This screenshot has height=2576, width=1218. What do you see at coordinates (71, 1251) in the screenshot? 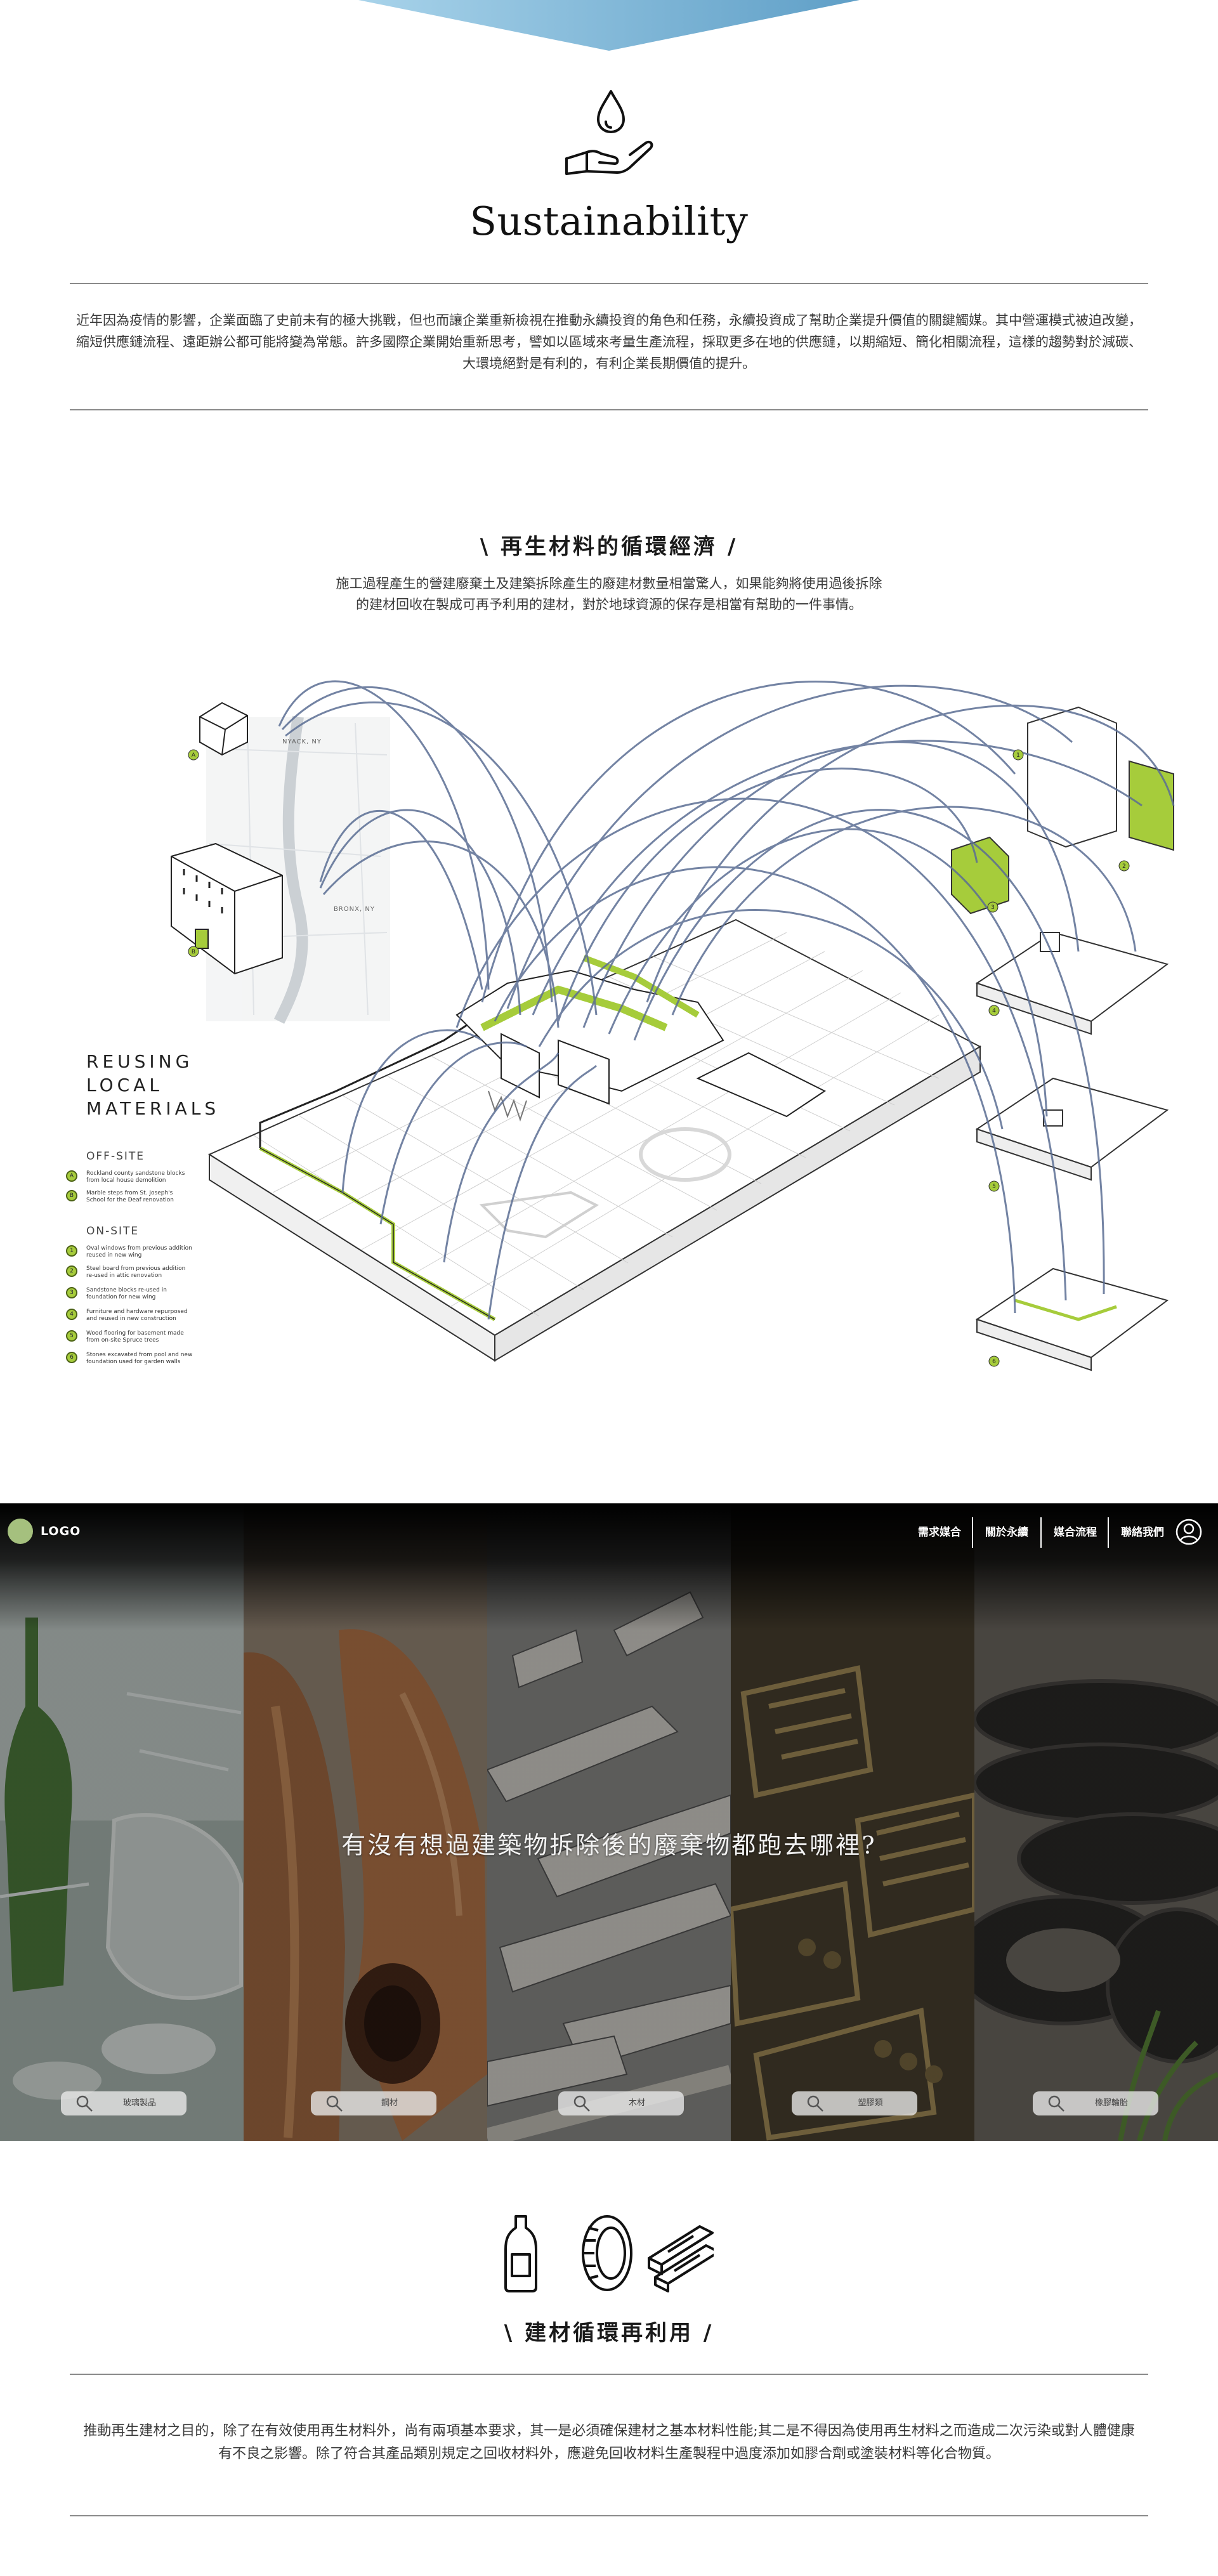
I see `legend-badge: 1` at bounding box center [71, 1251].